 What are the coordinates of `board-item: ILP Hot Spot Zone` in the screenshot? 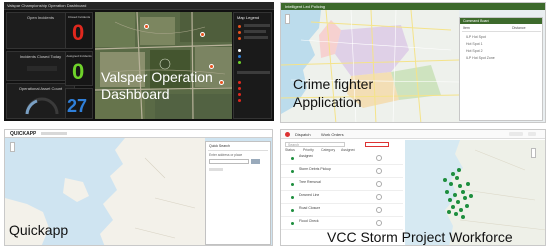 It's located at (480, 58).